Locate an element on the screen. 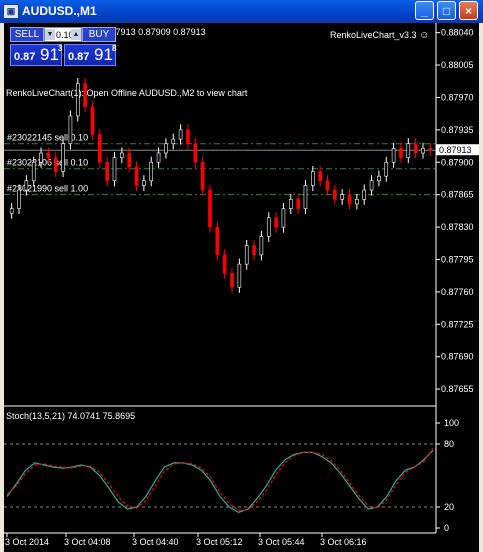 The image size is (483, 552). time-tick-label: 3 Oct 06:16 is located at coordinates (343, 542).